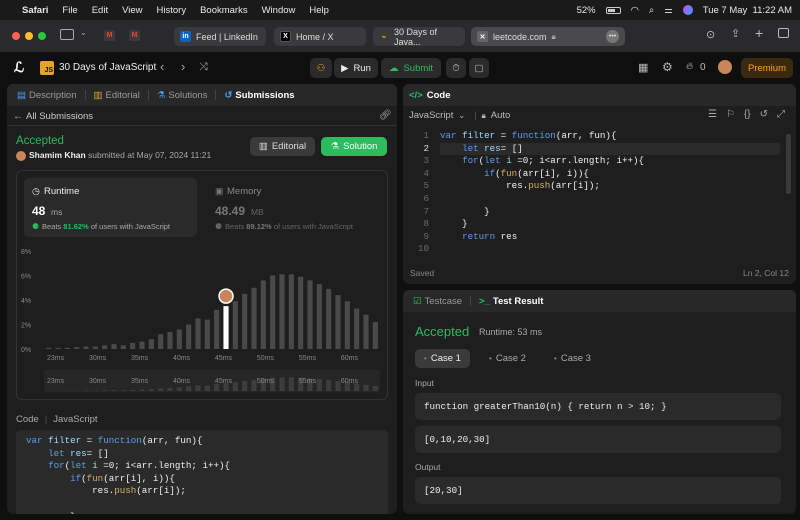 This screenshot has width=800, height=520. What do you see at coordinates (437, 301) in the screenshot?
I see `tab-testcase: ☑ Testcase` at bounding box center [437, 301].